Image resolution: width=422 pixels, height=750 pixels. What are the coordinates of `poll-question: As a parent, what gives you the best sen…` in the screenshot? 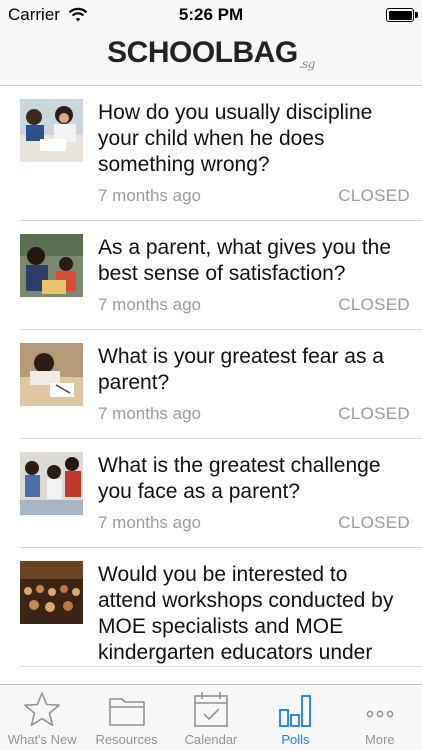 It's located at (245, 260).